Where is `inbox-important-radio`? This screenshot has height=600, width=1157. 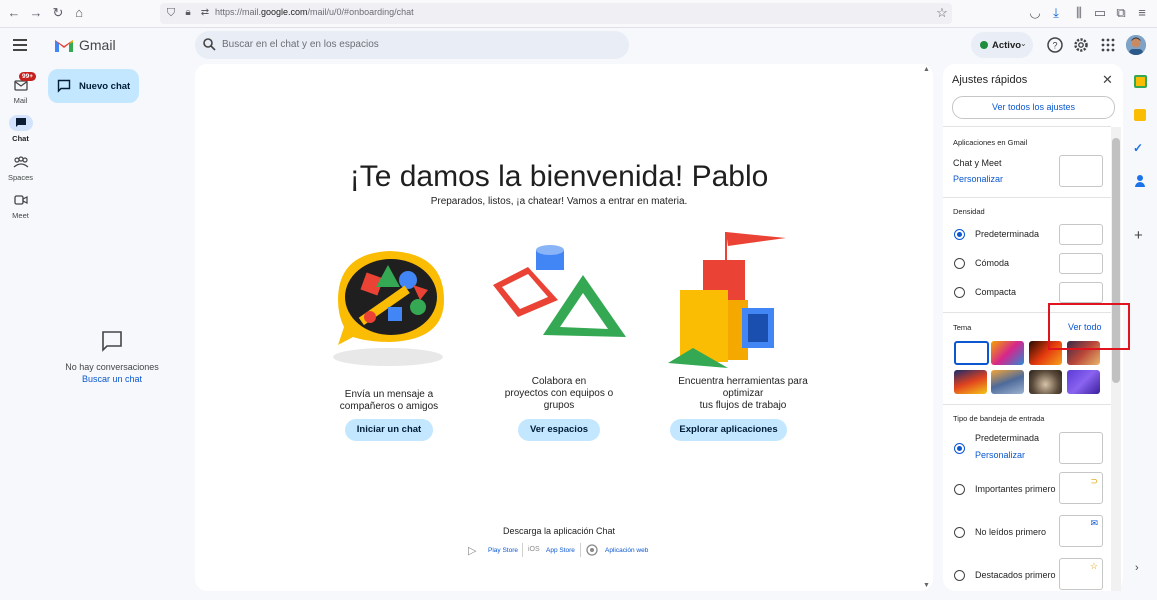 inbox-important-radio is located at coordinates (959, 489).